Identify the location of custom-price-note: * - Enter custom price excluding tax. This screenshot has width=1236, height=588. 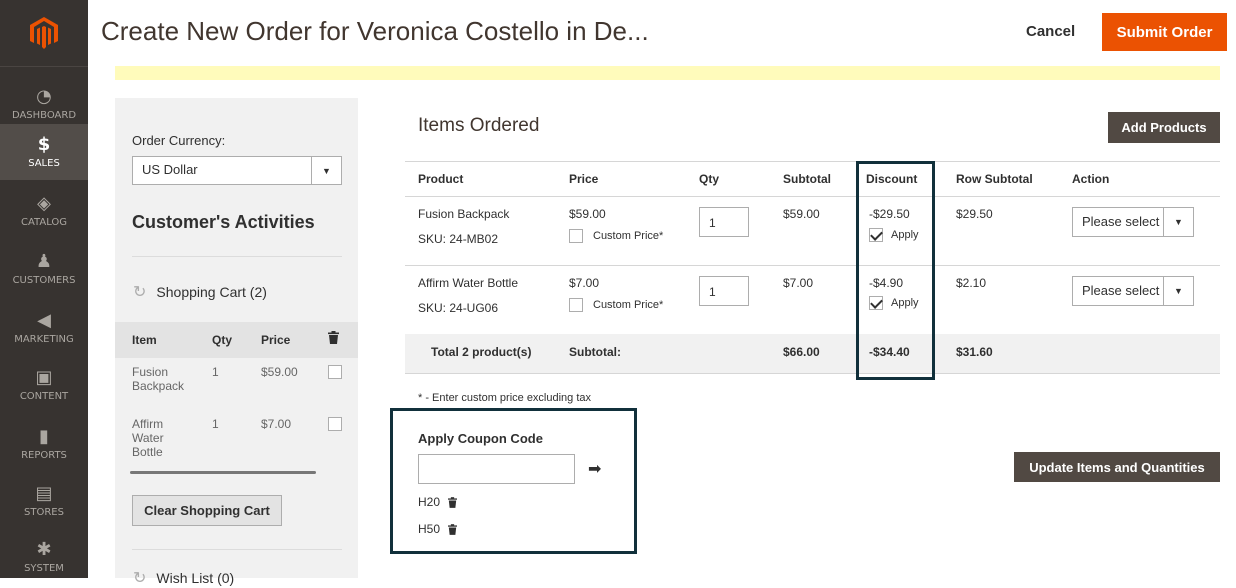
(505, 398).